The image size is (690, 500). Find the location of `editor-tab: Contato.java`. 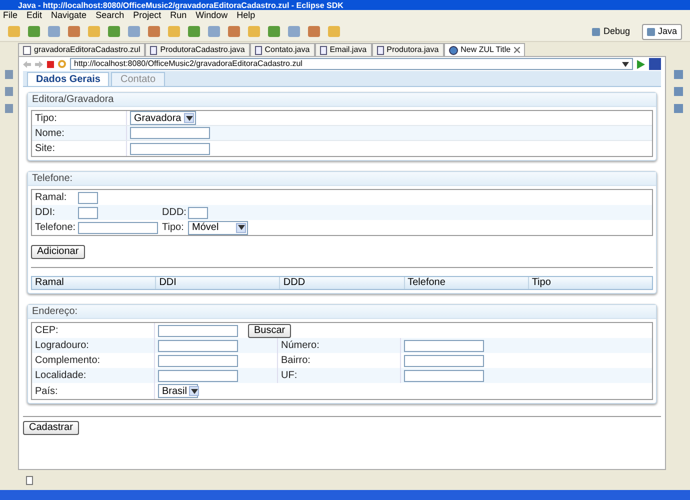

editor-tab: Contato.java is located at coordinates (282, 49).